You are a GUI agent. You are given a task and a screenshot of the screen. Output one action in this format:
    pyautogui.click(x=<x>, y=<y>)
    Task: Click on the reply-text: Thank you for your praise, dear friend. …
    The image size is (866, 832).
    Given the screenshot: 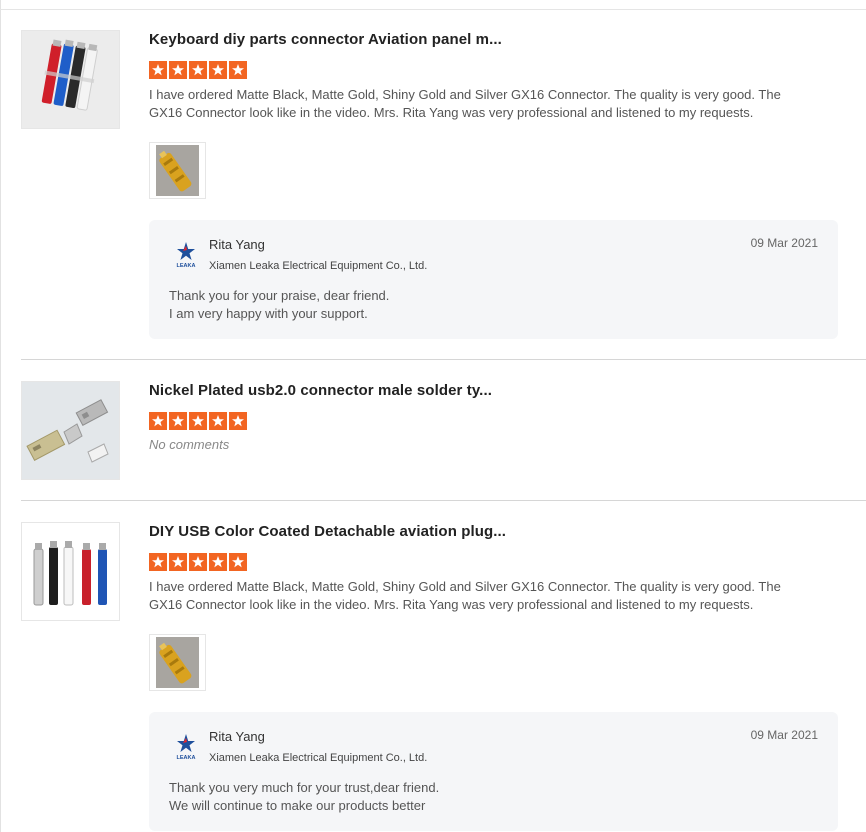 What is the action you would take?
    pyautogui.click(x=279, y=305)
    